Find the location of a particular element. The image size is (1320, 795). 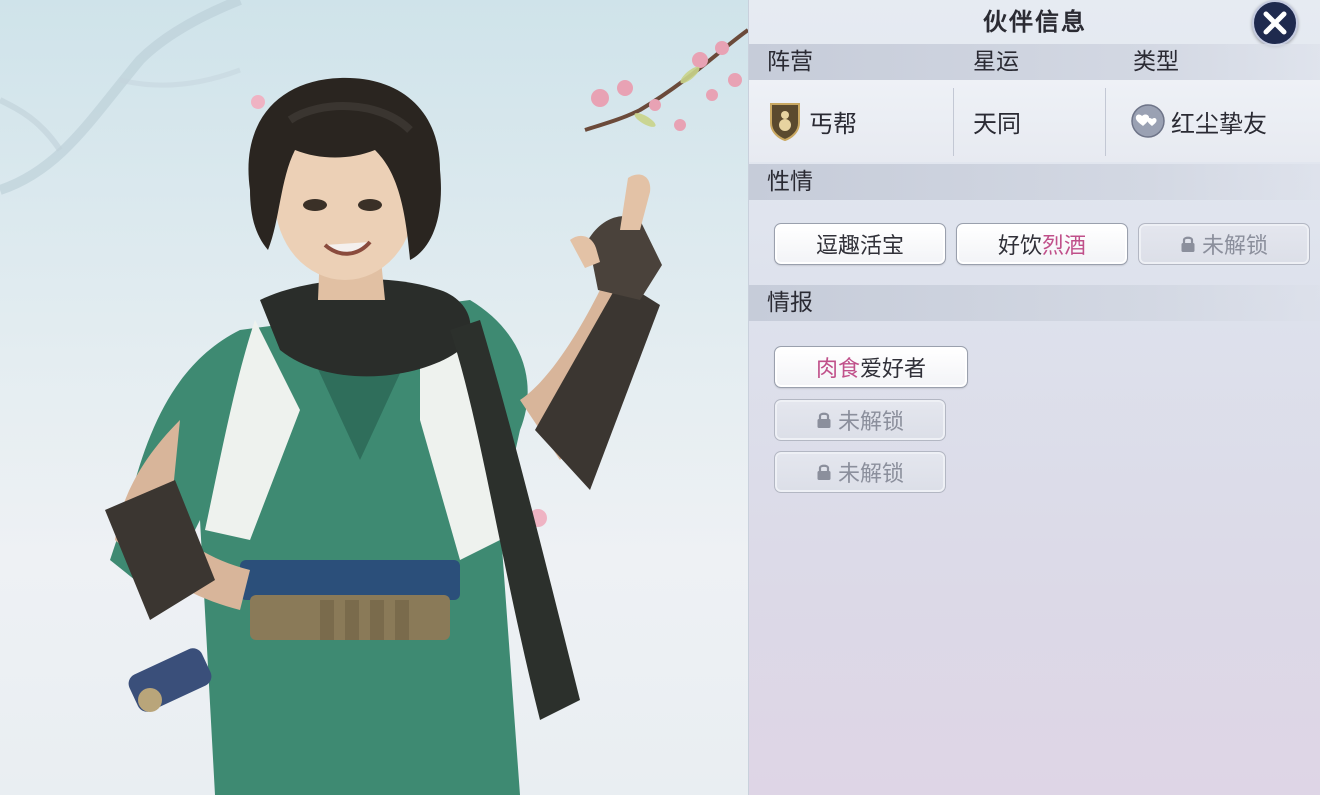

close-icon is located at coordinates (1275, 23).